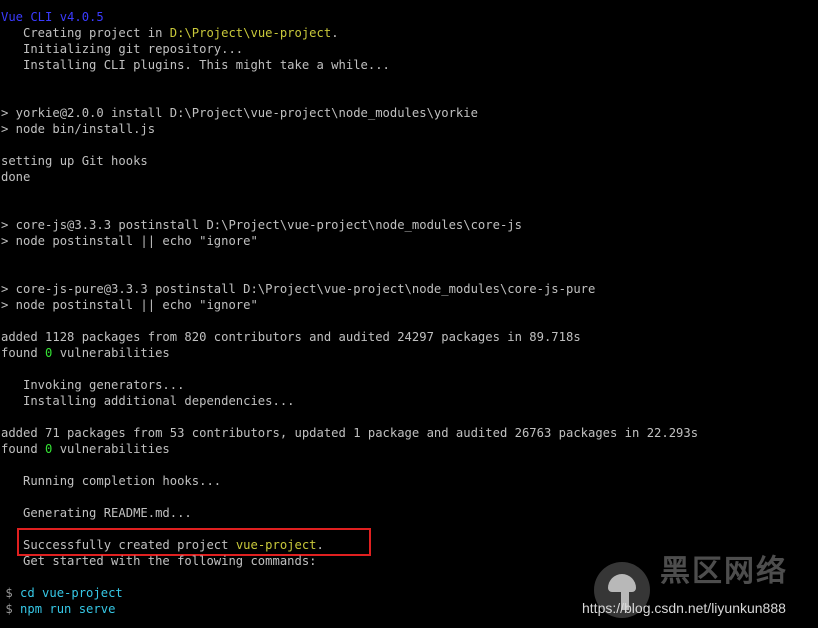 The height and width of the screenshot is (628, 818). Describe the element at coordinates (724, 571) in the screenshot. I see `watermark-text: 黑区网络` at that location.